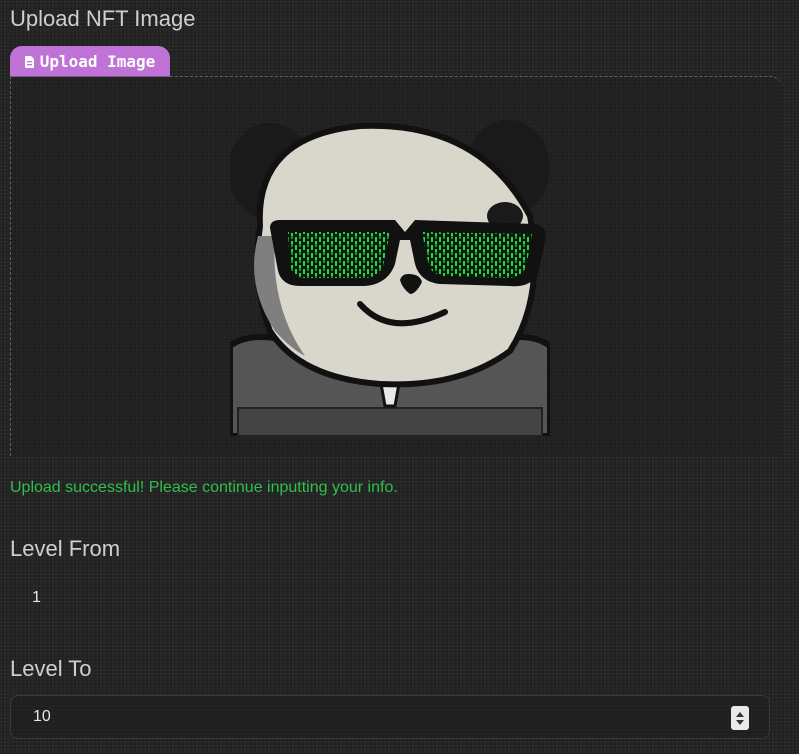 The width and height of the screenshot is (799, 754). I want to click on upload-image-button: Upload Image, so click(90, 61).